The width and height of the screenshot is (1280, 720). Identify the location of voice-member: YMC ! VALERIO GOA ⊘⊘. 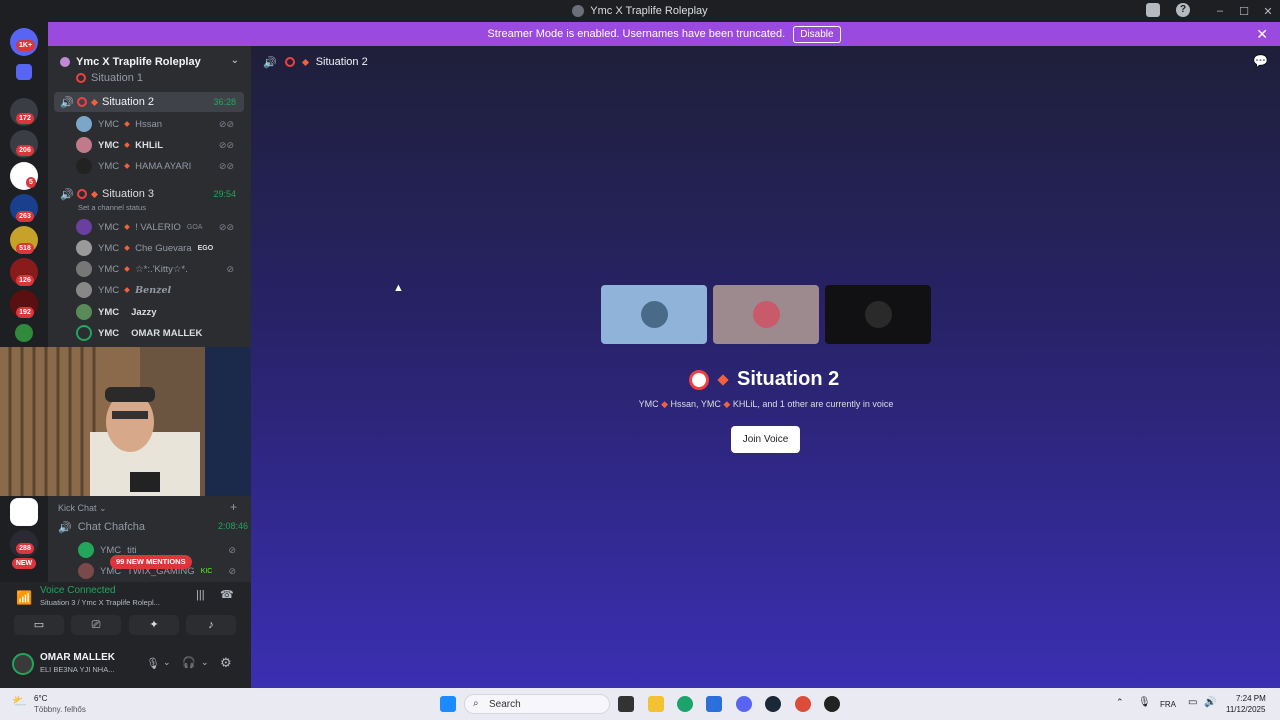
(161, 227).